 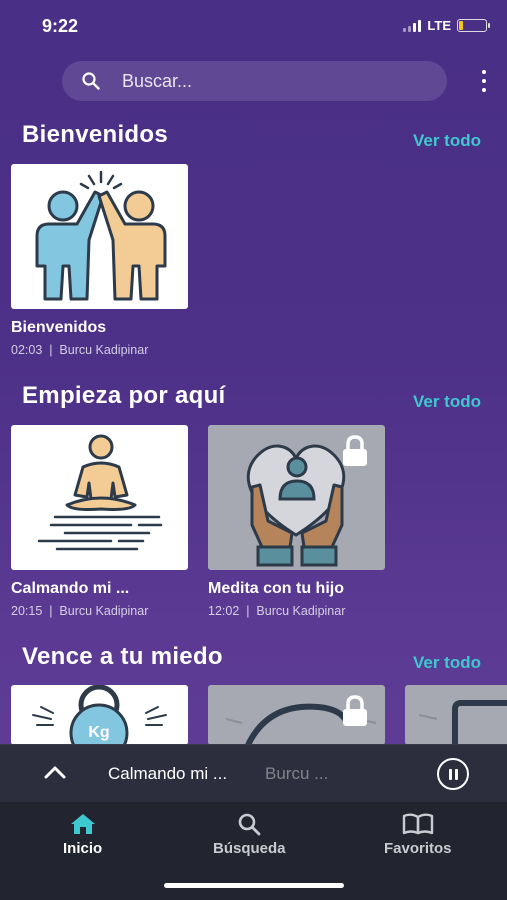 What do you see at coordinates (27, 350) in the screenshot?
I see `card-duration: 02:03` at bounding box center [27, 350].